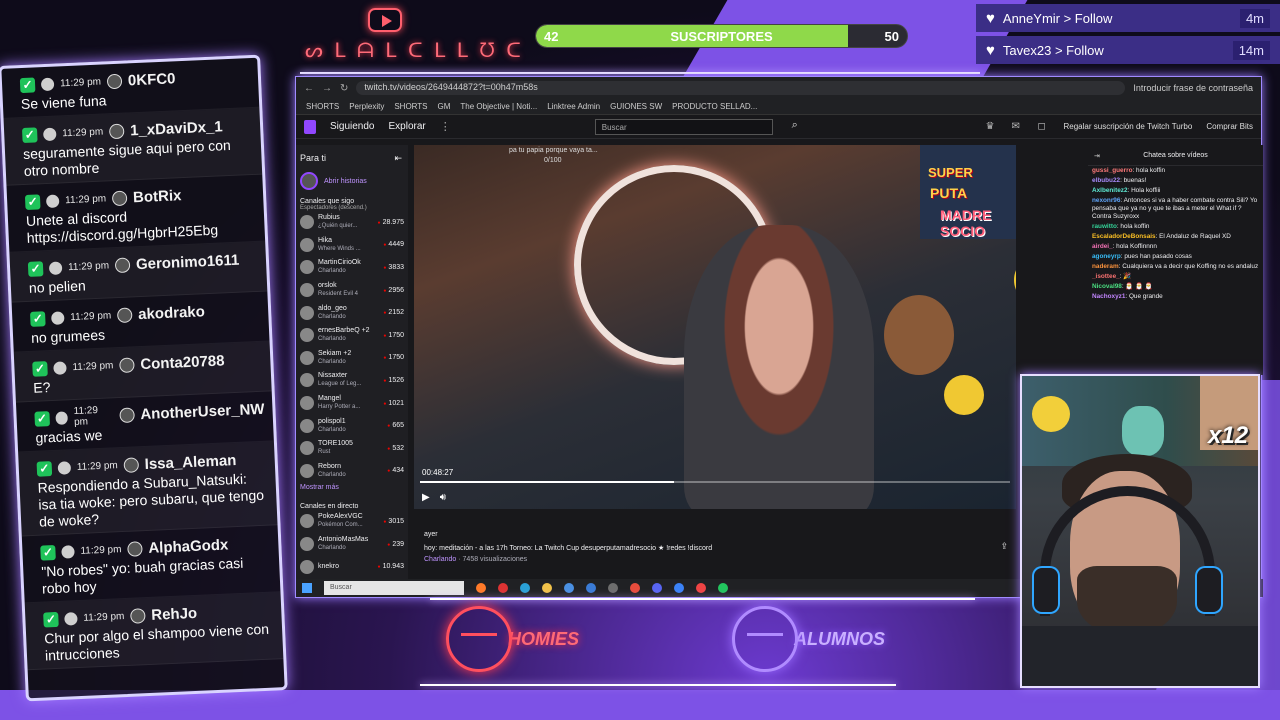 Image resolution: width=1280 pixels, height=720 pixels. I want to click on chat-username: naderam, so click(1105, 266).